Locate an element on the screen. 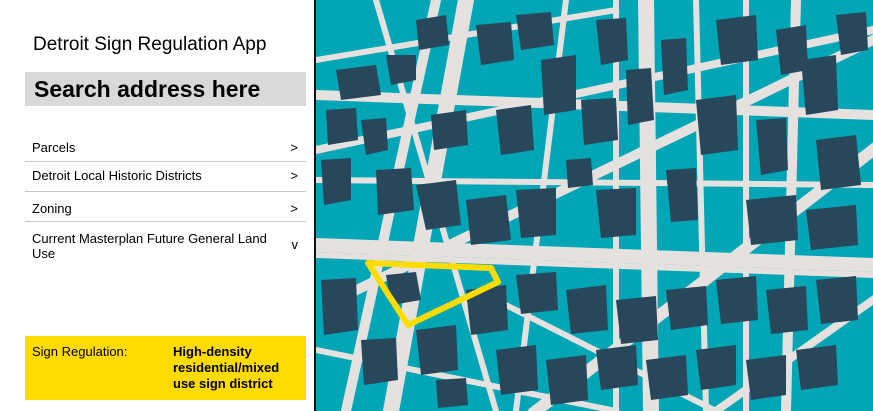  layer-item-historic-districts: Detroit Local Historic Districts > is located at coordinates (165, 177).